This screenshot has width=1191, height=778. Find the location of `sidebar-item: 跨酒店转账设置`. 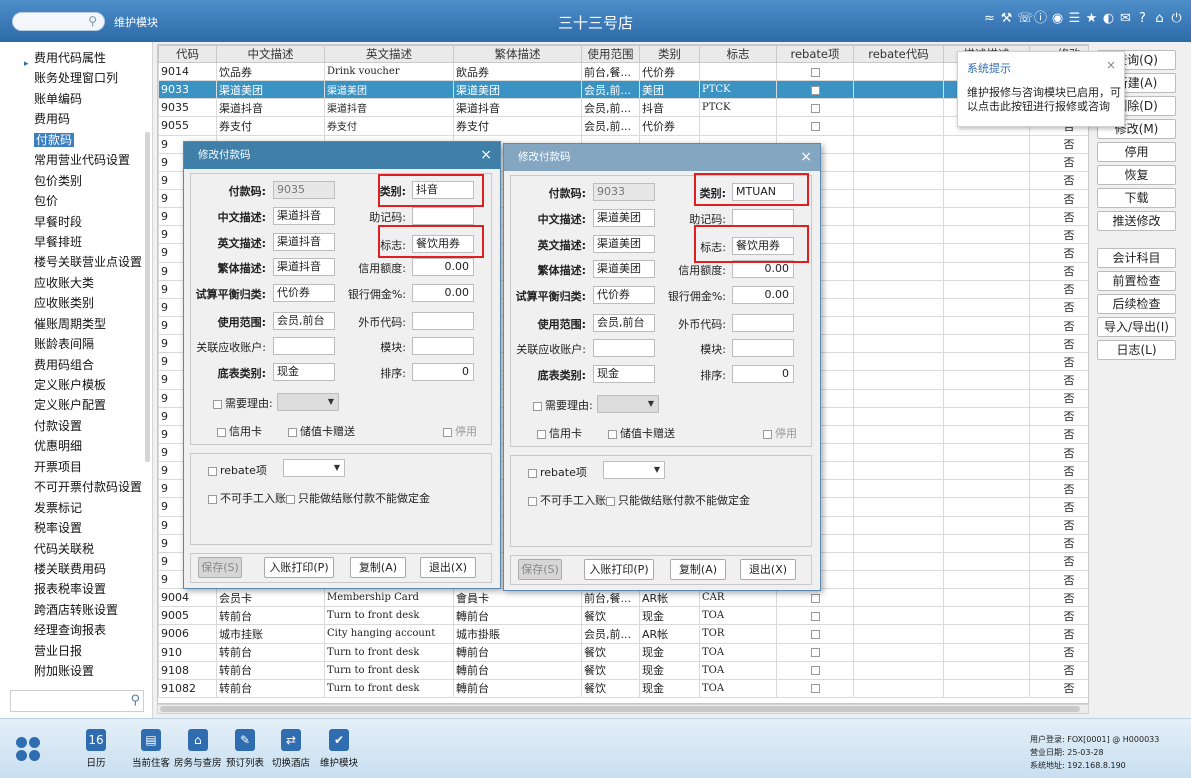

sidebar-item: 跨酒店转账设置 is located at coordinates (75, 610).